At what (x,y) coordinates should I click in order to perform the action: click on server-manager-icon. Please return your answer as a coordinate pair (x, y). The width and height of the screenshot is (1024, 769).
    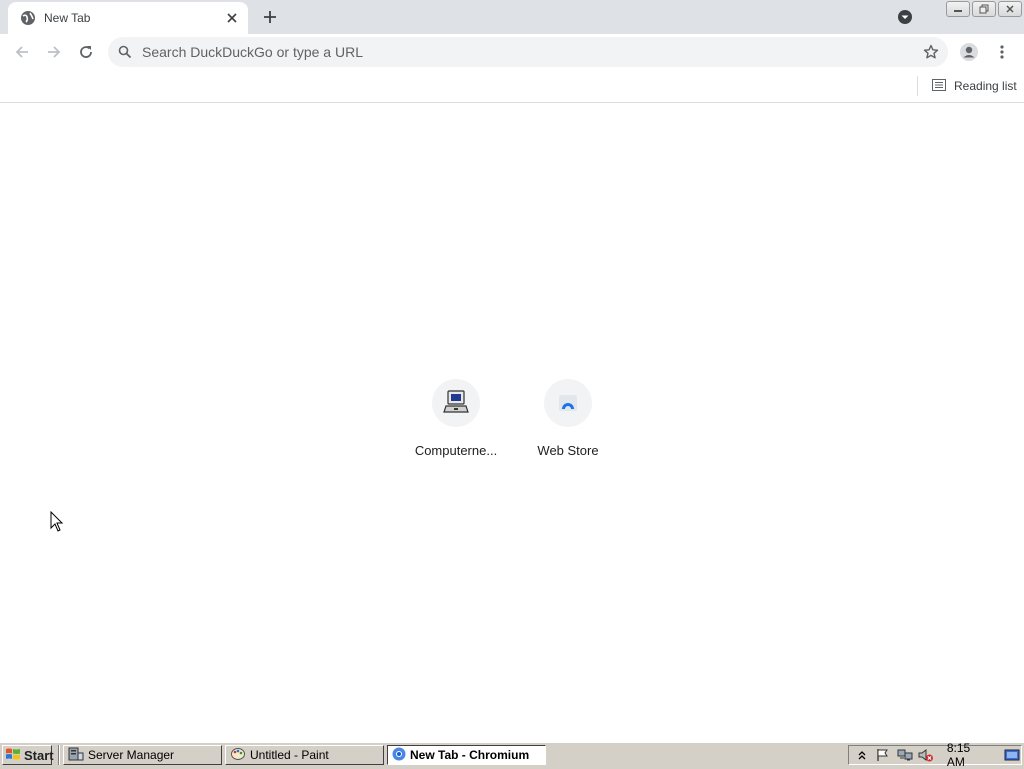
    Looking at the image, I should click on (76, 755).